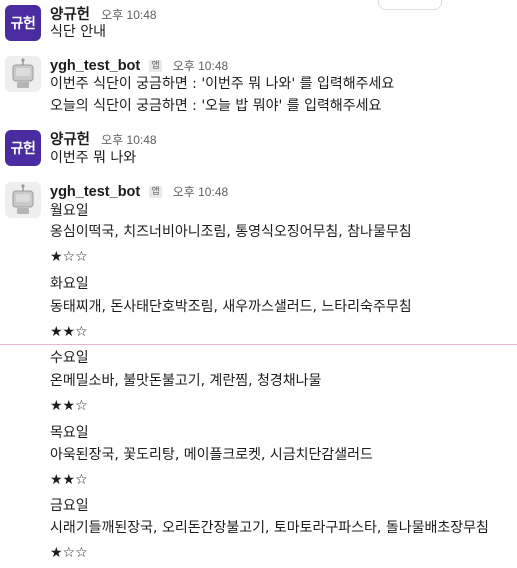 Image resolution: width=517 pixels, height=568 pixels. I want to click on menu-wednesday: 온메밀소바, 불맛돈불고기, 계란찜, 청경채나물, so click(186, 381).